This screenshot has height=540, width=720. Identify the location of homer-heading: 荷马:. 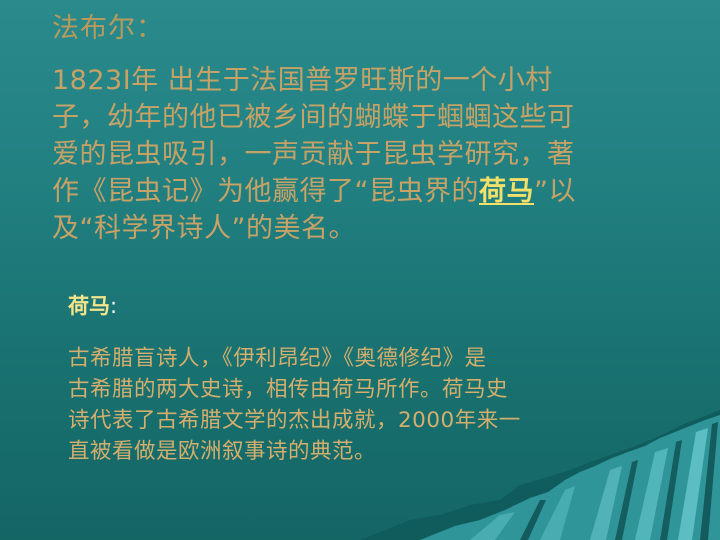
(92, 305).